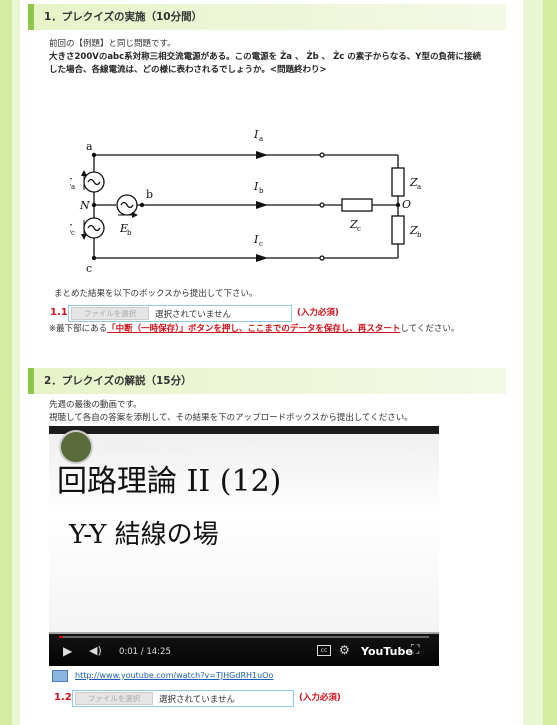 This screenshot has height=725, width=557. I want to click on video-link-icon, so click(60, 676).